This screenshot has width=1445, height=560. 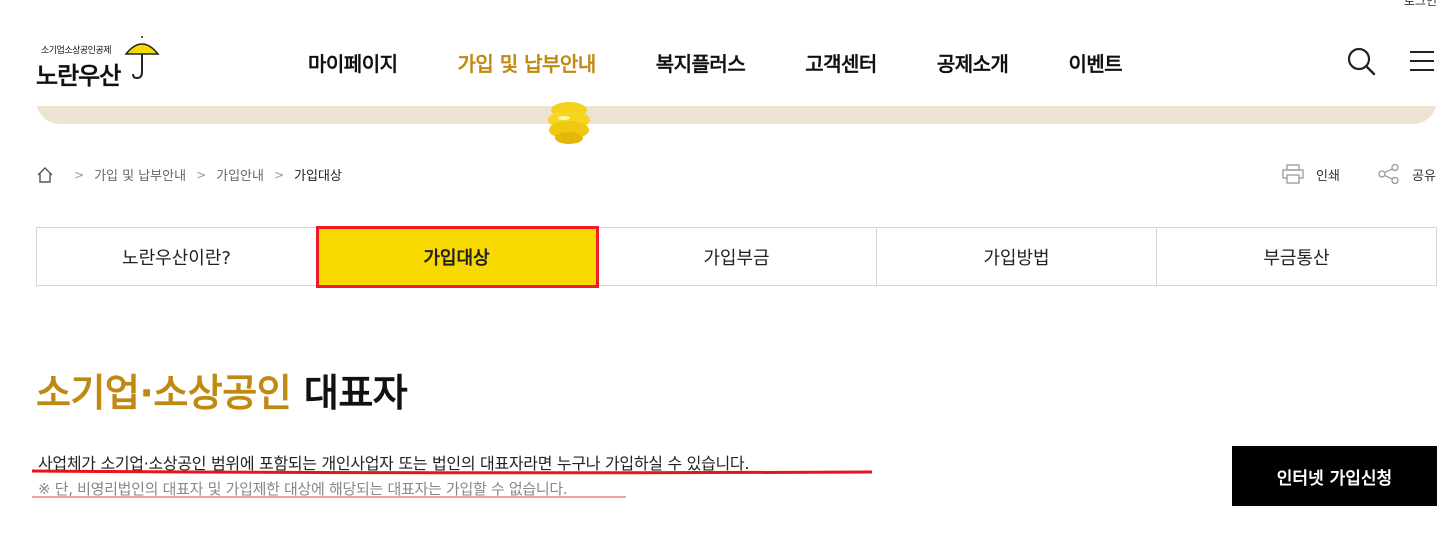 I want to click on title-accent: 소기업·소상공인, so click(x=164, y=393).